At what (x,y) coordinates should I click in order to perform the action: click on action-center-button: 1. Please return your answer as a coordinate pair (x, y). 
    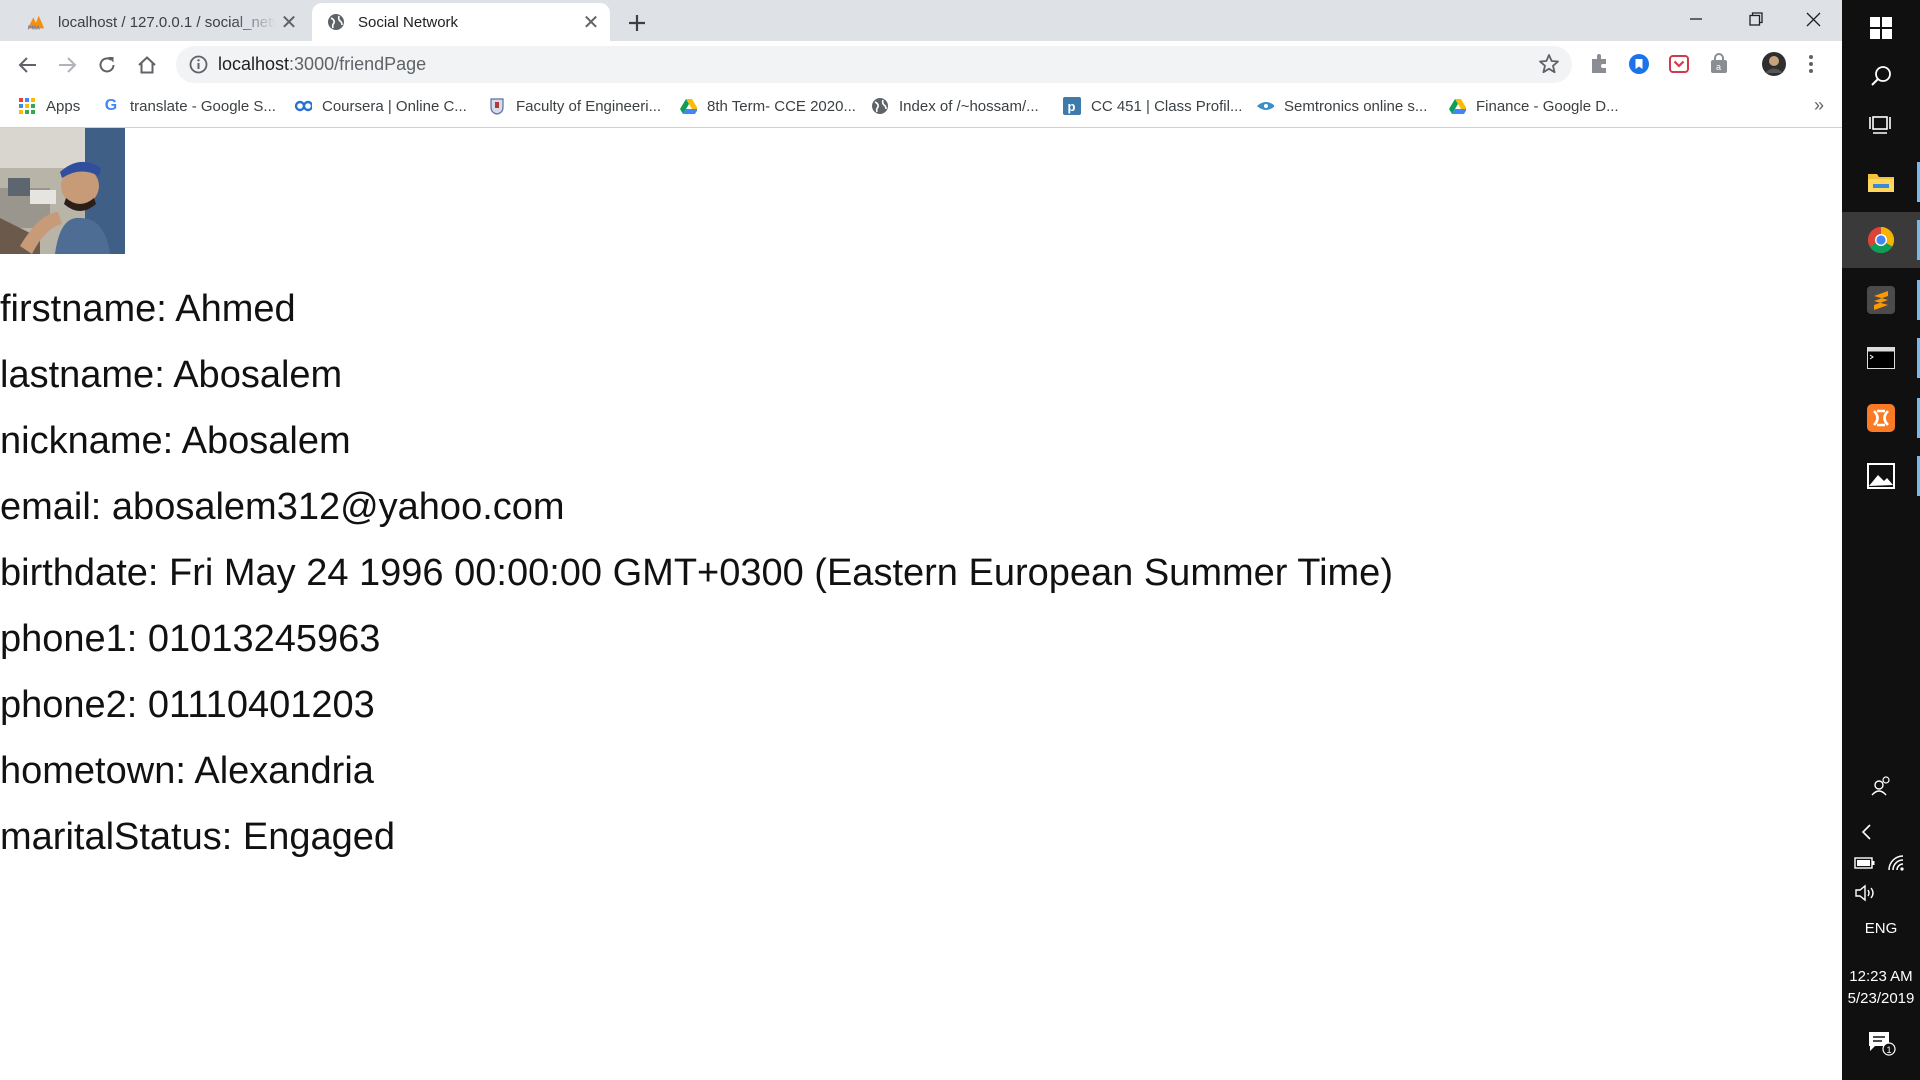
    Looking at the image, I should click on (1881, 1043).